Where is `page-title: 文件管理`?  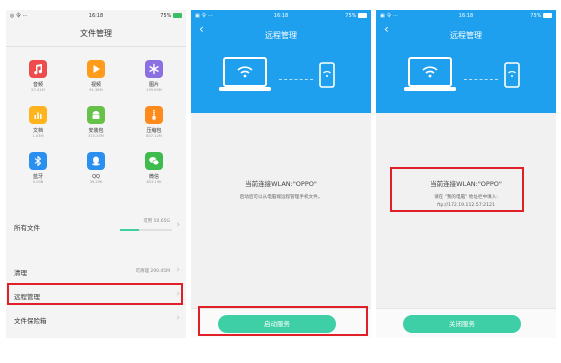 page-title: 文件管理 is located at coordinates (96, 33).